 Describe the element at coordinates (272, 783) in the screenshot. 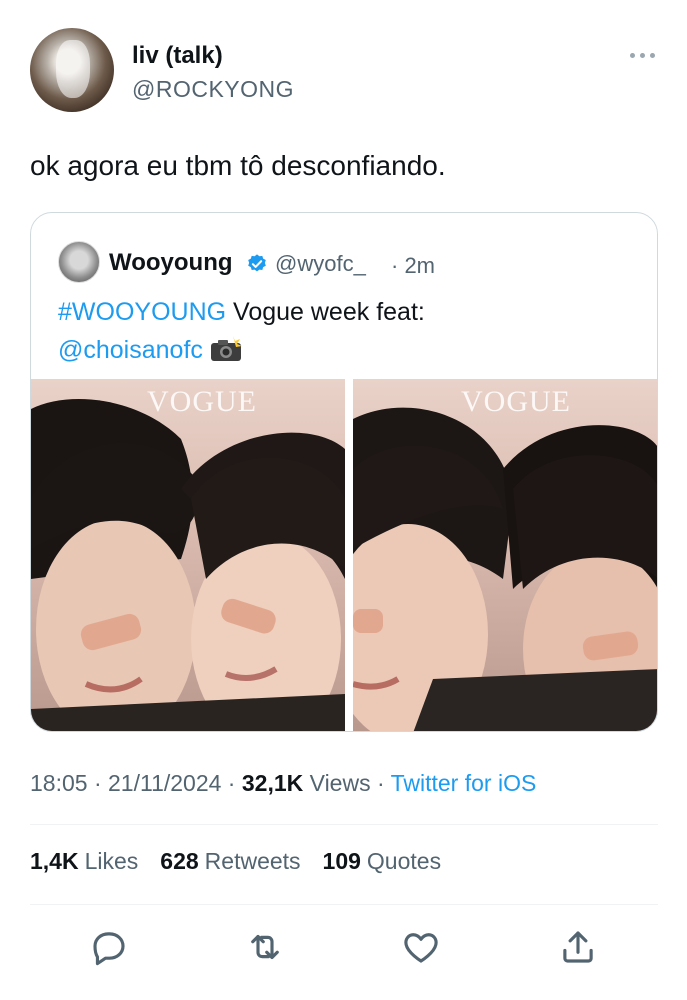

I see `views-count: 32,1K` at that location.